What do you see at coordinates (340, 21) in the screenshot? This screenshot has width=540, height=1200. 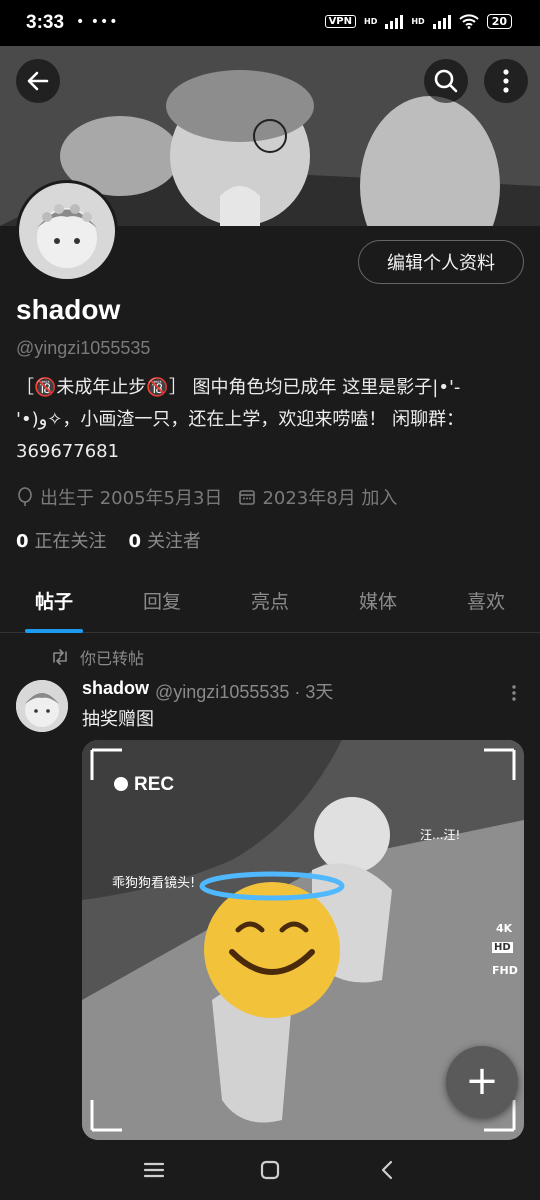 I see `vpn-badge: VPN` at bounding box center [340, 21].